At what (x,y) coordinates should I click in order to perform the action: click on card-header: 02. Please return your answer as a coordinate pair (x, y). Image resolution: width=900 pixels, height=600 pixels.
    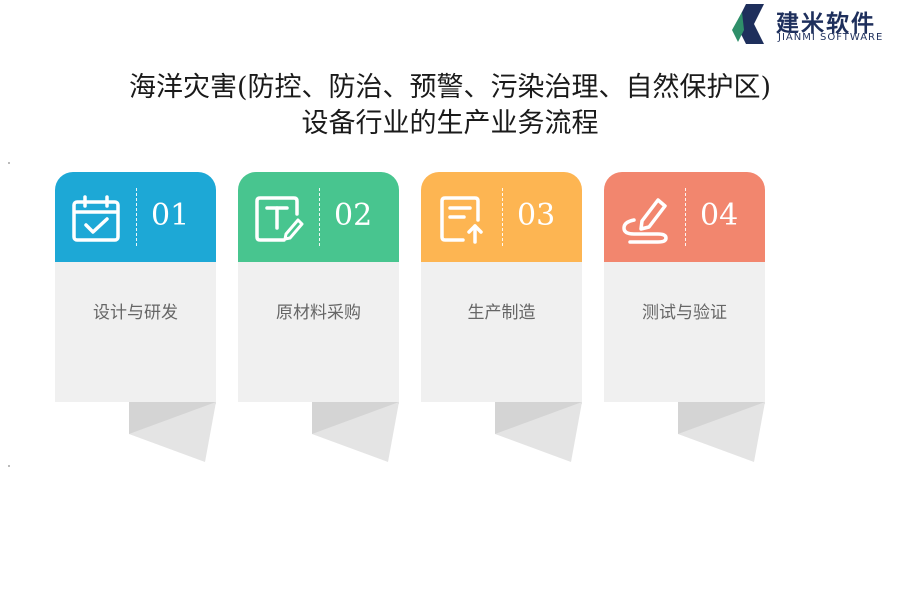
    Looking at the image, I should click on (318, 217).